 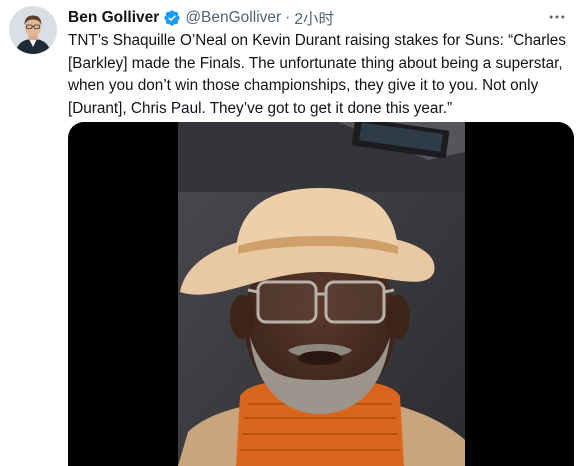 I want to click on author-handle: @BenGolliver, so click(x=233, y=18).